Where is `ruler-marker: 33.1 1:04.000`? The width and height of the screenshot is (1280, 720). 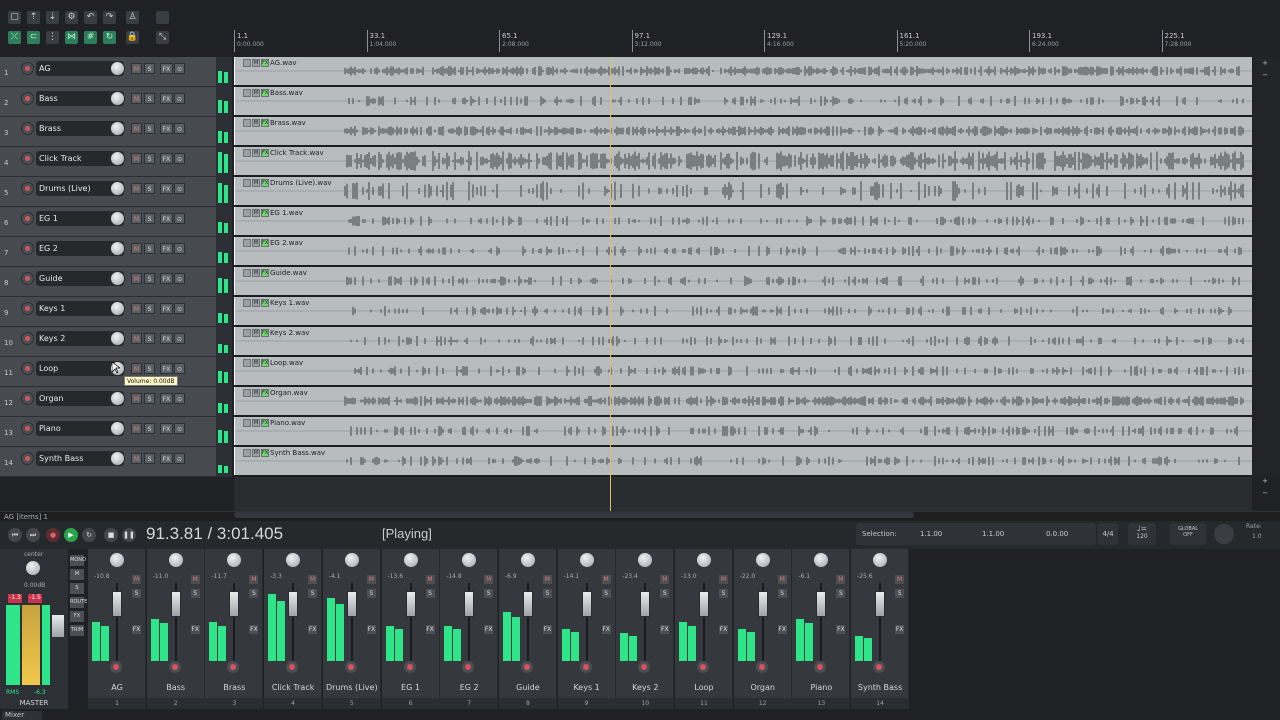
ruler-marker: 33.1 1:04.000 is located at coordinates (381, 41).